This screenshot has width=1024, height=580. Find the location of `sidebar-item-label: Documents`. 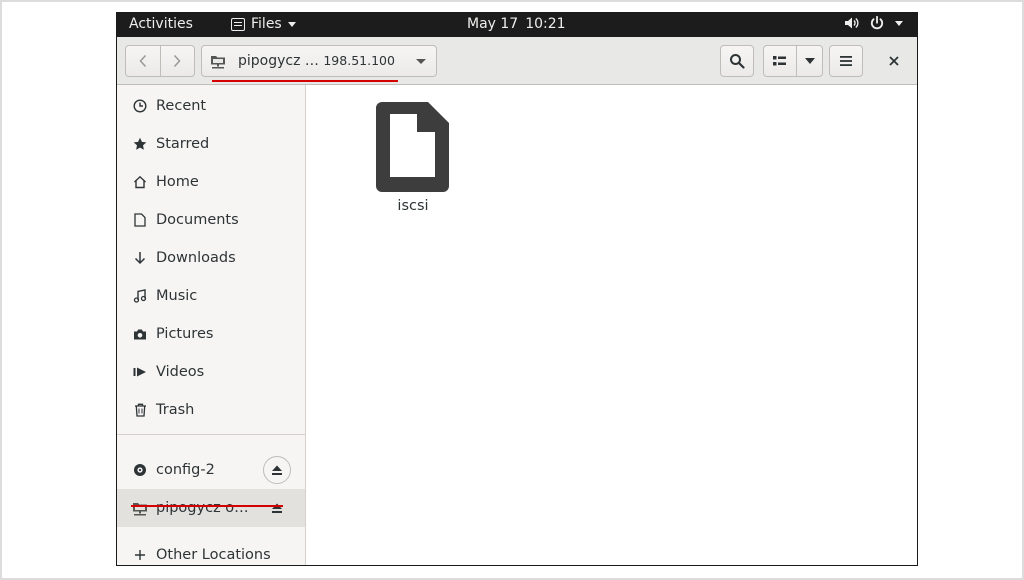

sidebar-item-label: Documents is located at coordinates (197, 220).